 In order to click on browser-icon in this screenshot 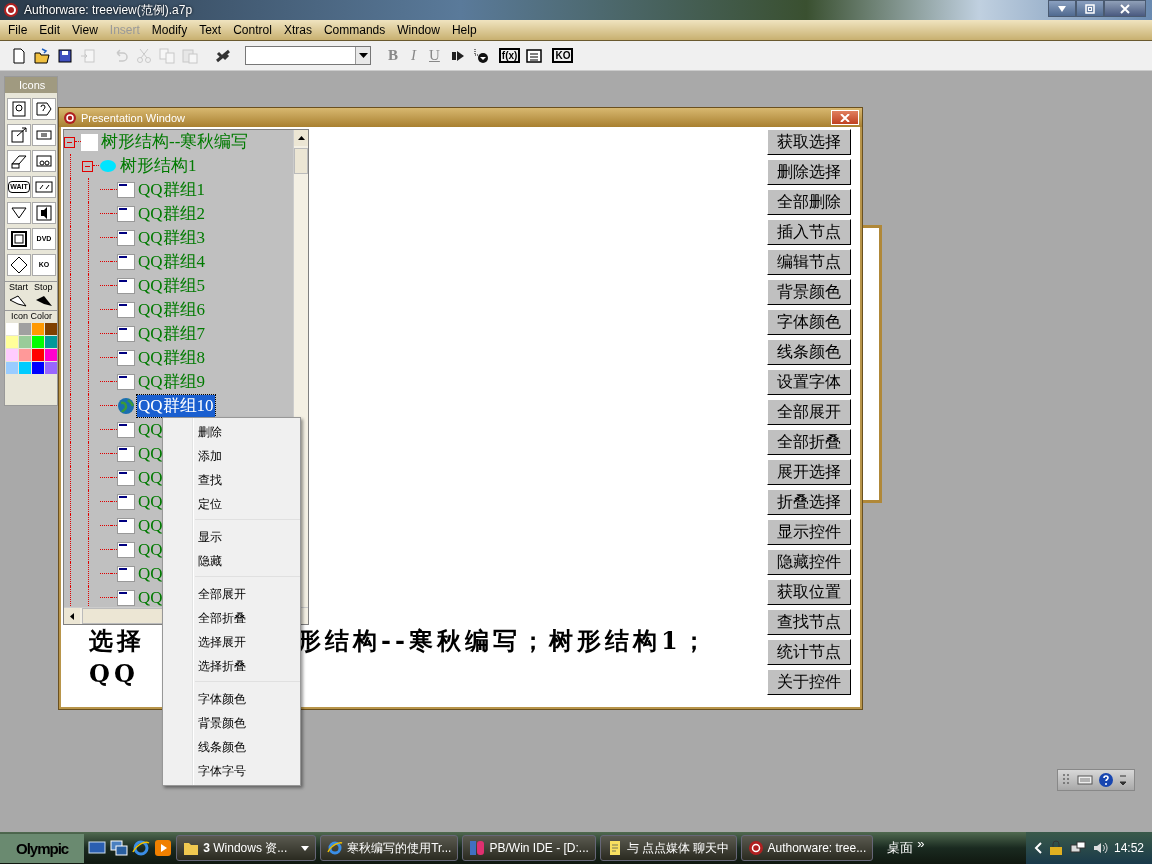, I will do `click(141, 848)`.